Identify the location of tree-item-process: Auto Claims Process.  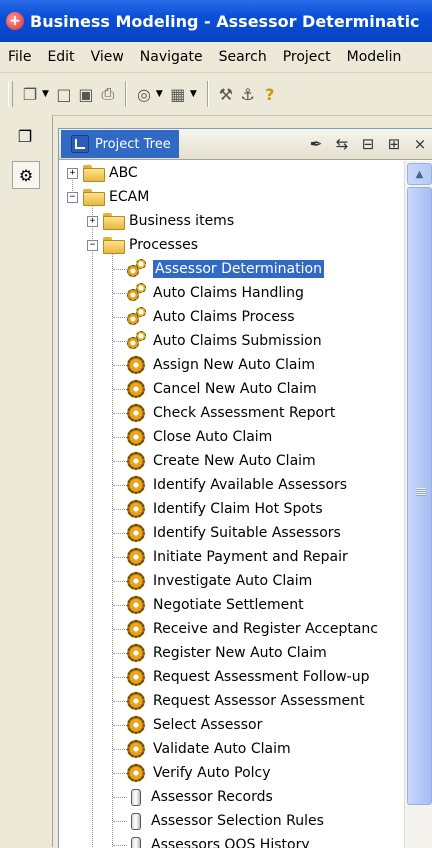
(211, 317).